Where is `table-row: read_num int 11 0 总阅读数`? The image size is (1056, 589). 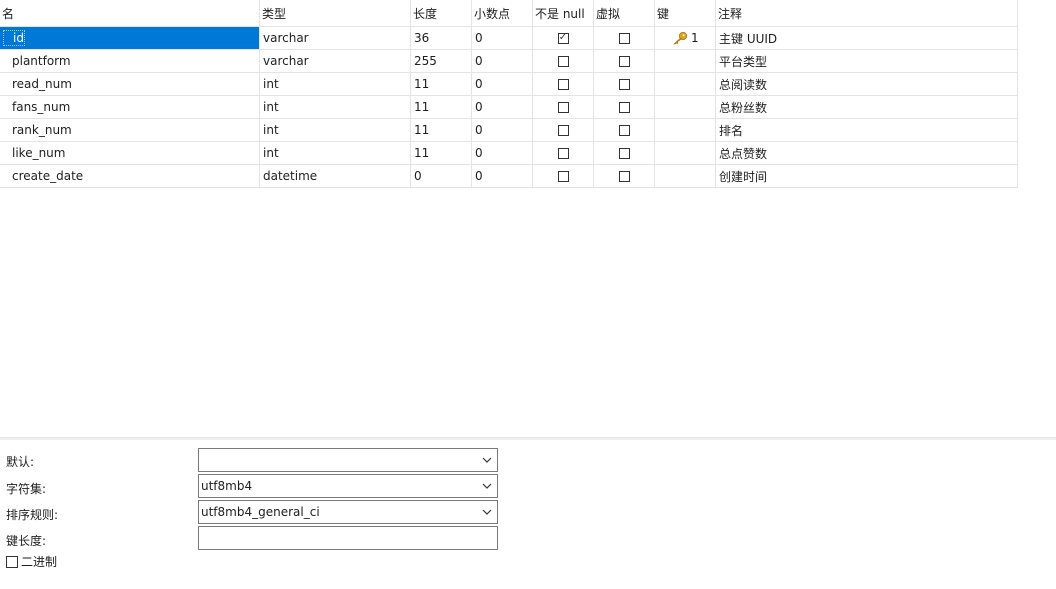
table-row: read_num int 11 0 总阅读数 is located at coordinates (509, 84).